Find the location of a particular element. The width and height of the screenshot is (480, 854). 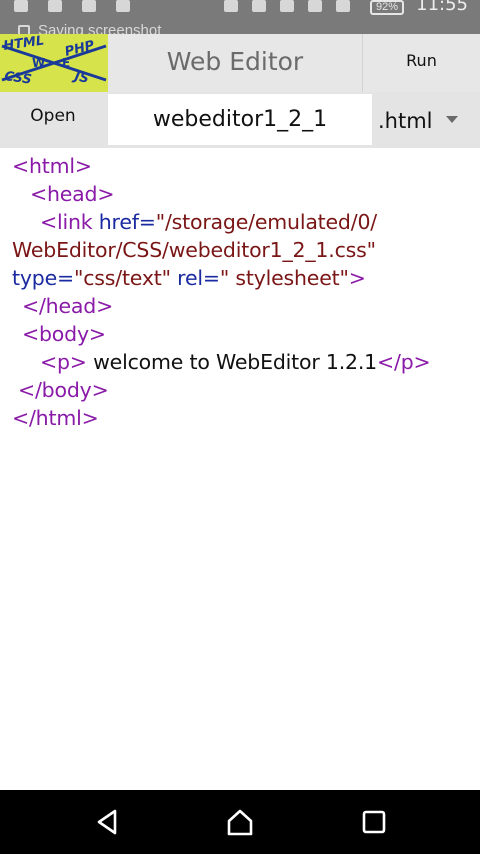

signal-2-icon is located at coordinates (343, 6).